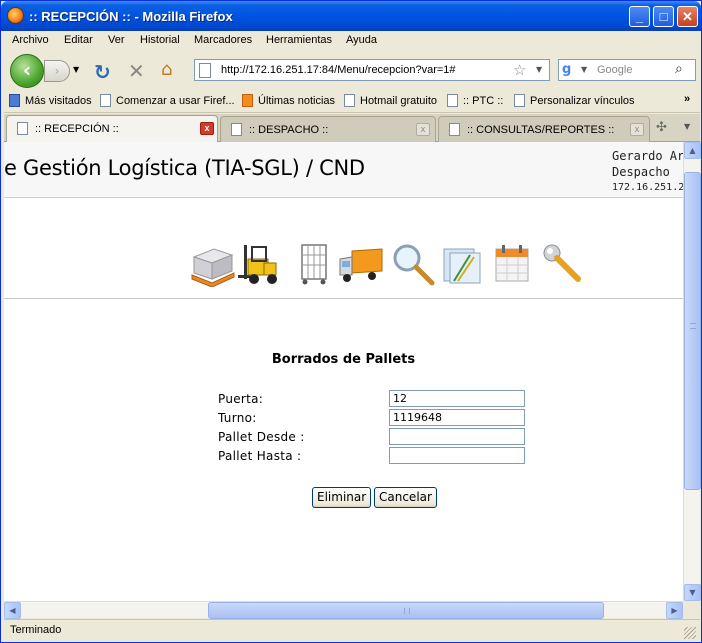 The width and height of the screenshot is (702, 643). I want to click on cage-cart-icon, so click(315, 264).